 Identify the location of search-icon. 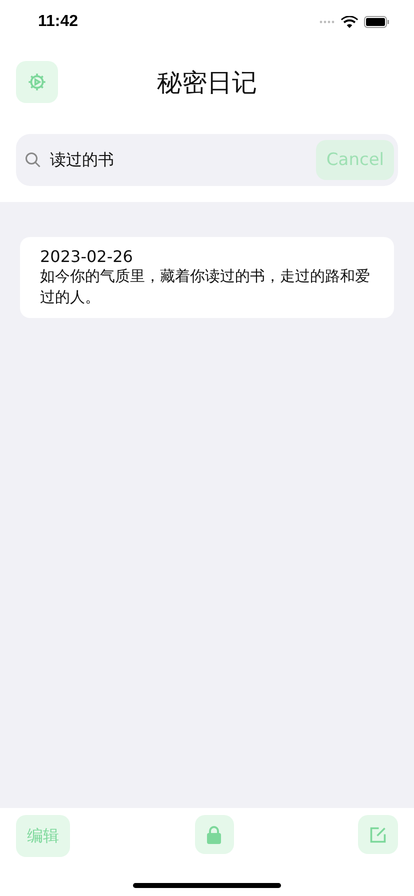
(33, 160).